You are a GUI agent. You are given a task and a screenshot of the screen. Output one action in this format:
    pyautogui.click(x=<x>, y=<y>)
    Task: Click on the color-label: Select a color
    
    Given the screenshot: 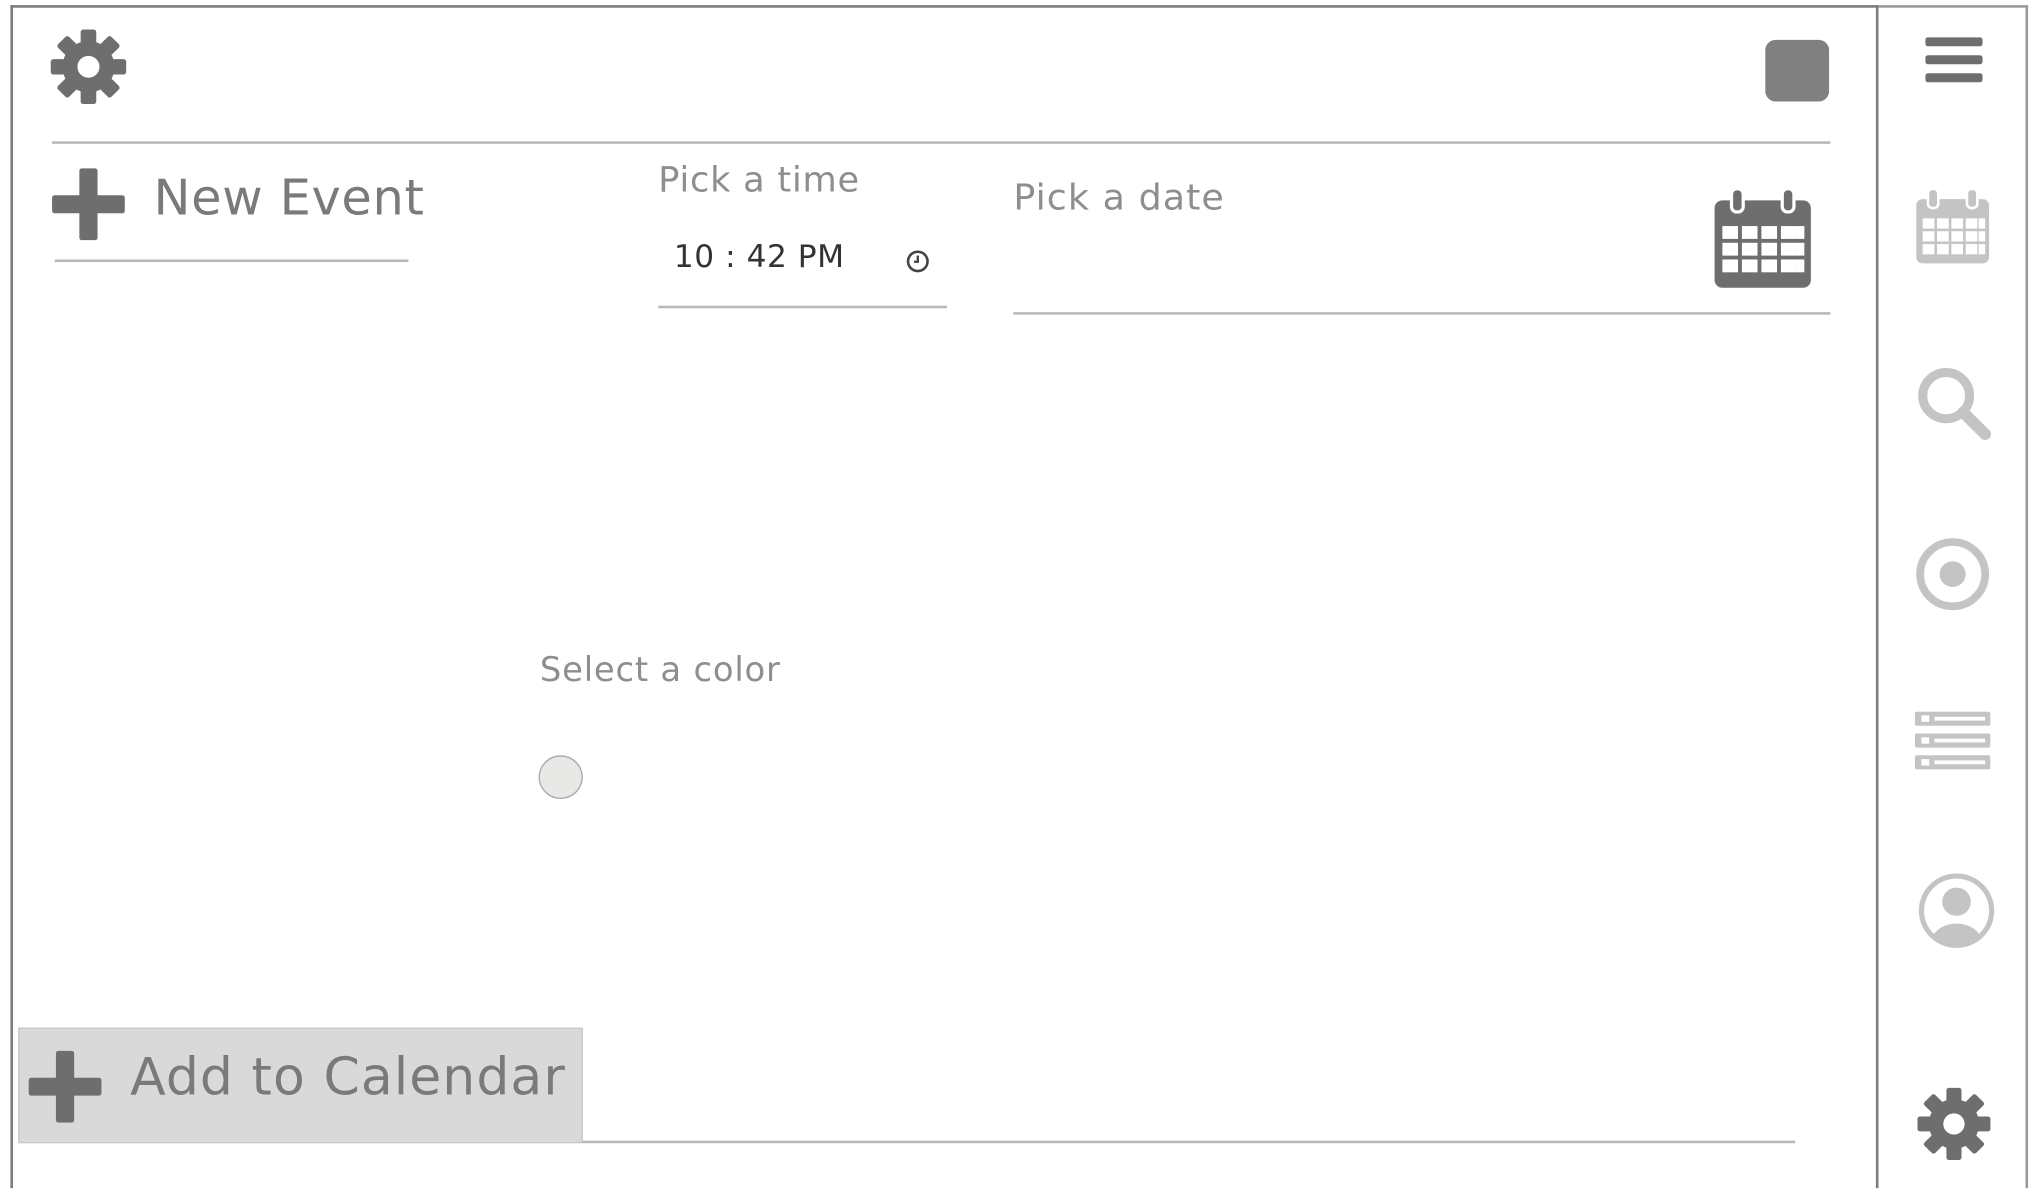 What is the action you would take?
    pyautogui.click(x=660, y=670)
    